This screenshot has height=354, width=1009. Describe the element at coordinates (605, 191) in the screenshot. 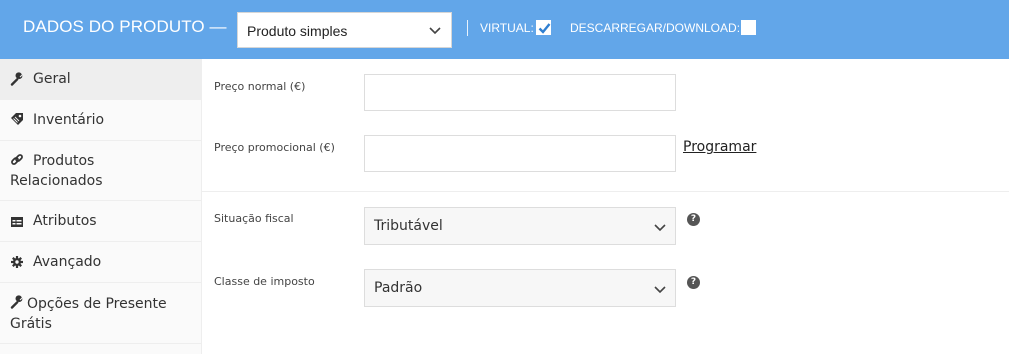

I see `section-divider` at that location.